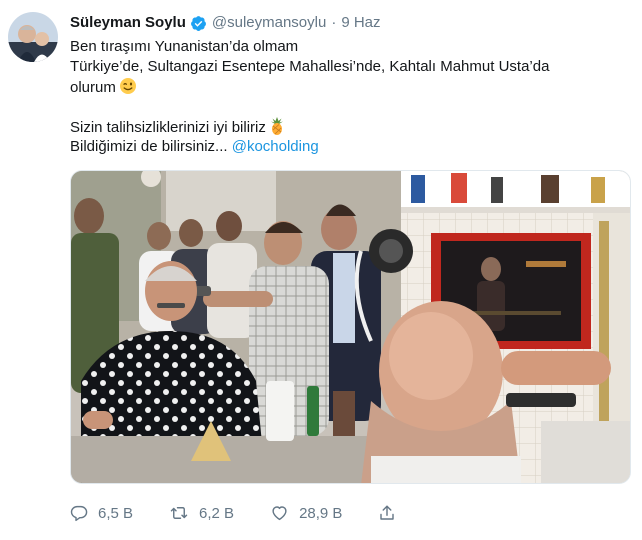 Image resolution: width=642 pixels, height=540 pixels. What do you see at coordinates (33, 37) in the screenshot?
I see `avatar` at bounding box center [33, 37].